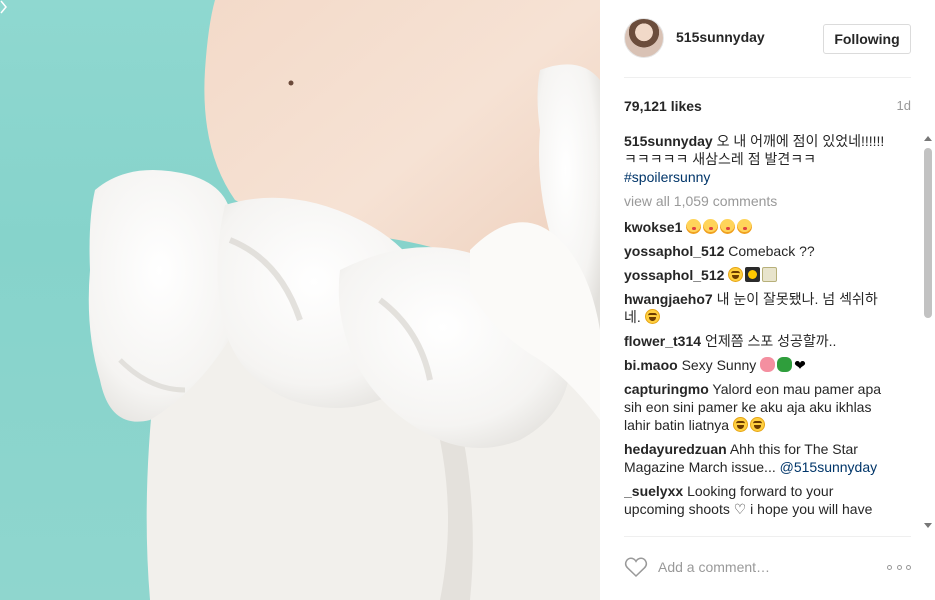 This screenshot has width=935, height=600. Describe the element at coordinates (675, 449) in the screenshot. I see `comment-author: hedayuredzuan` at that location.